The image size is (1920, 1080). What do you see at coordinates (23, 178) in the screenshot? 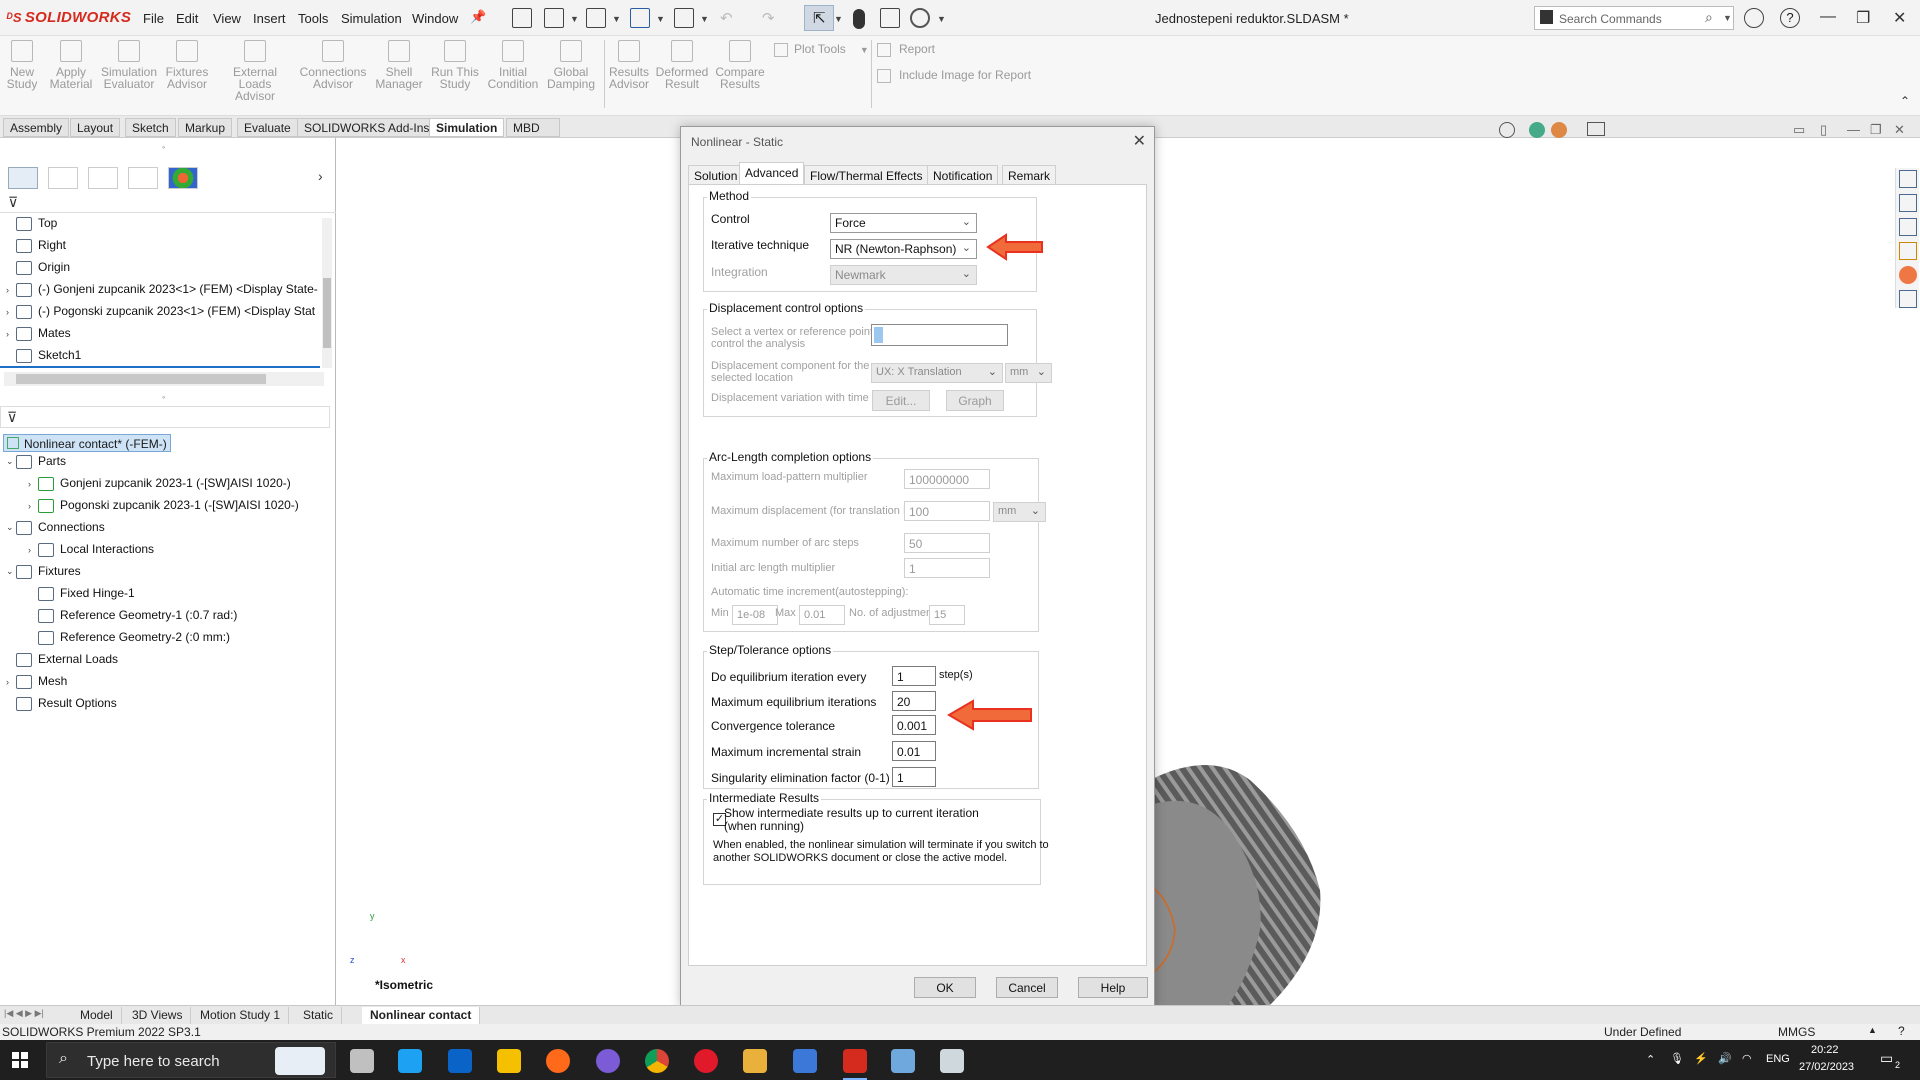
I see `feature-manager-tab` at bounding box center [23, 178].